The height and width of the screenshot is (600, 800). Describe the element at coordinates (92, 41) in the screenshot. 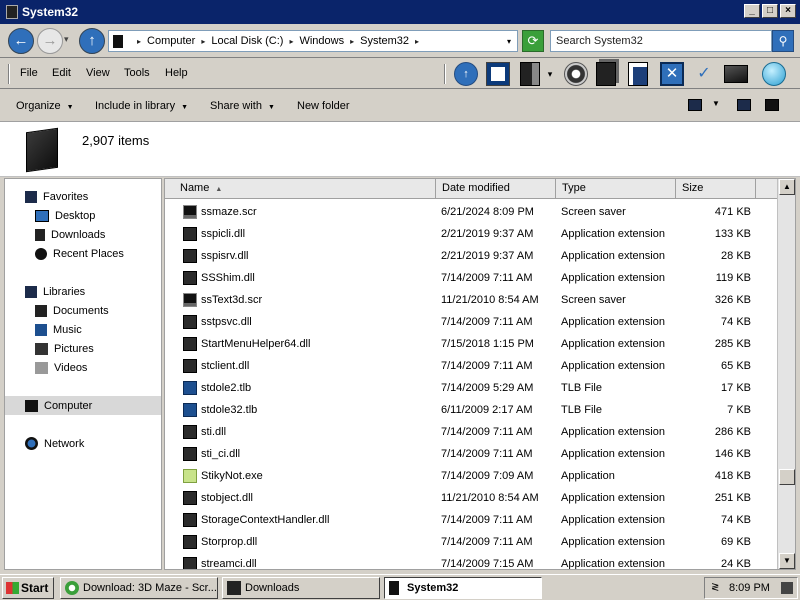

I see `up-folder-button: ↑` at that location.